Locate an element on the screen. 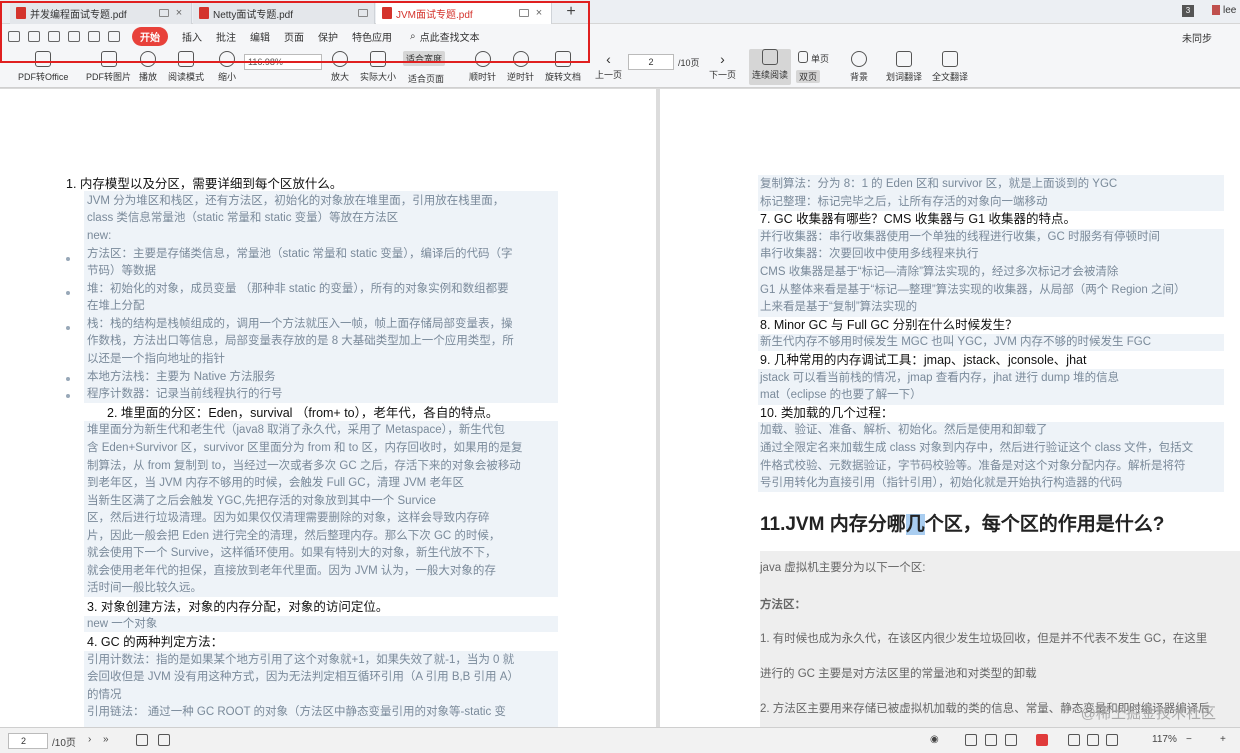 Image resolution: width=1240 pixels, height=753 pixels. export-icon is located at coordinates (114, 36).